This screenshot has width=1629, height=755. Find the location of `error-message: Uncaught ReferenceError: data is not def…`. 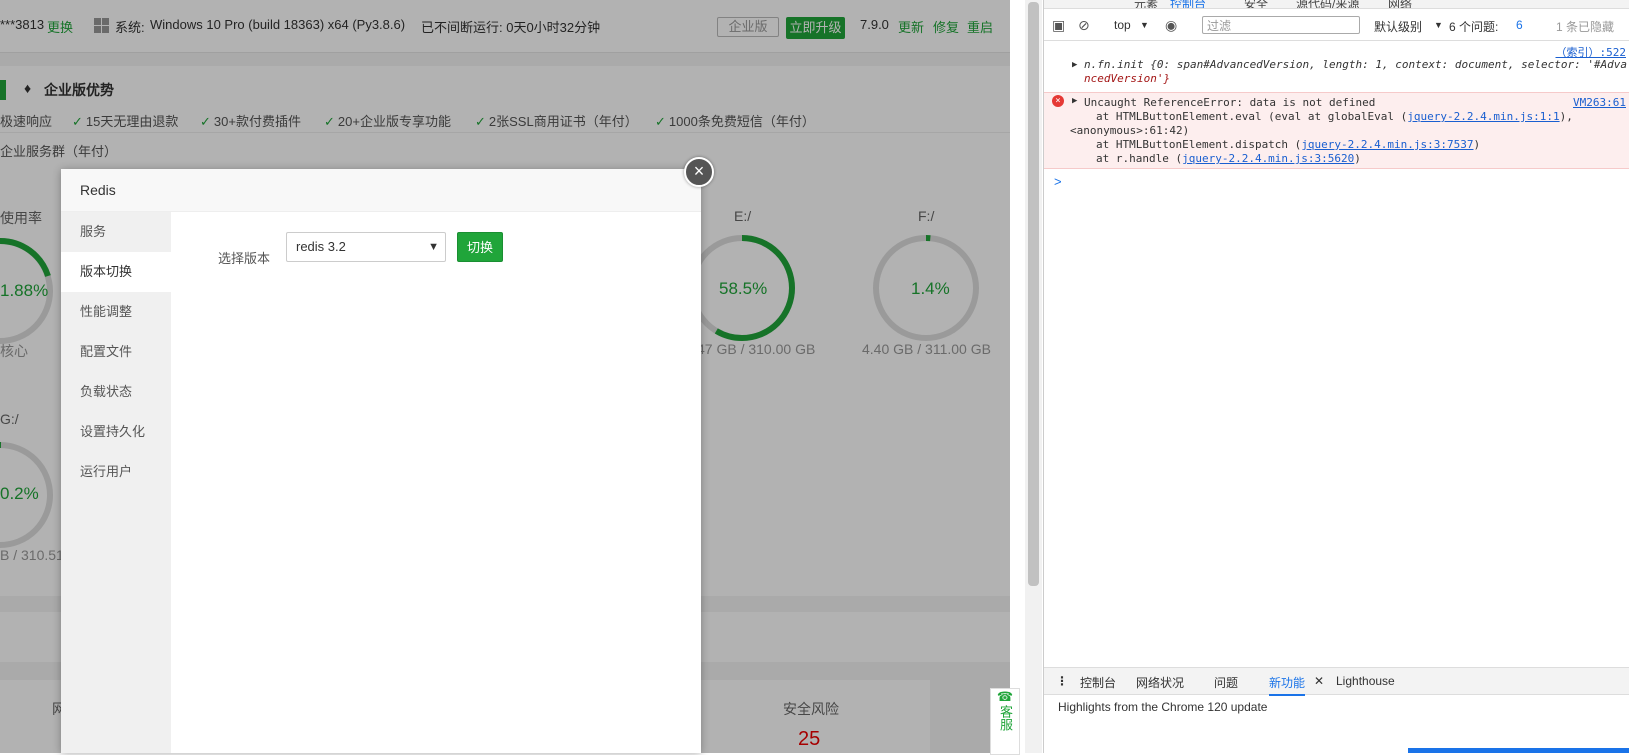

error-message: Uncaught ReferenceError: data is not def… is located at coordinates (1230, 102).